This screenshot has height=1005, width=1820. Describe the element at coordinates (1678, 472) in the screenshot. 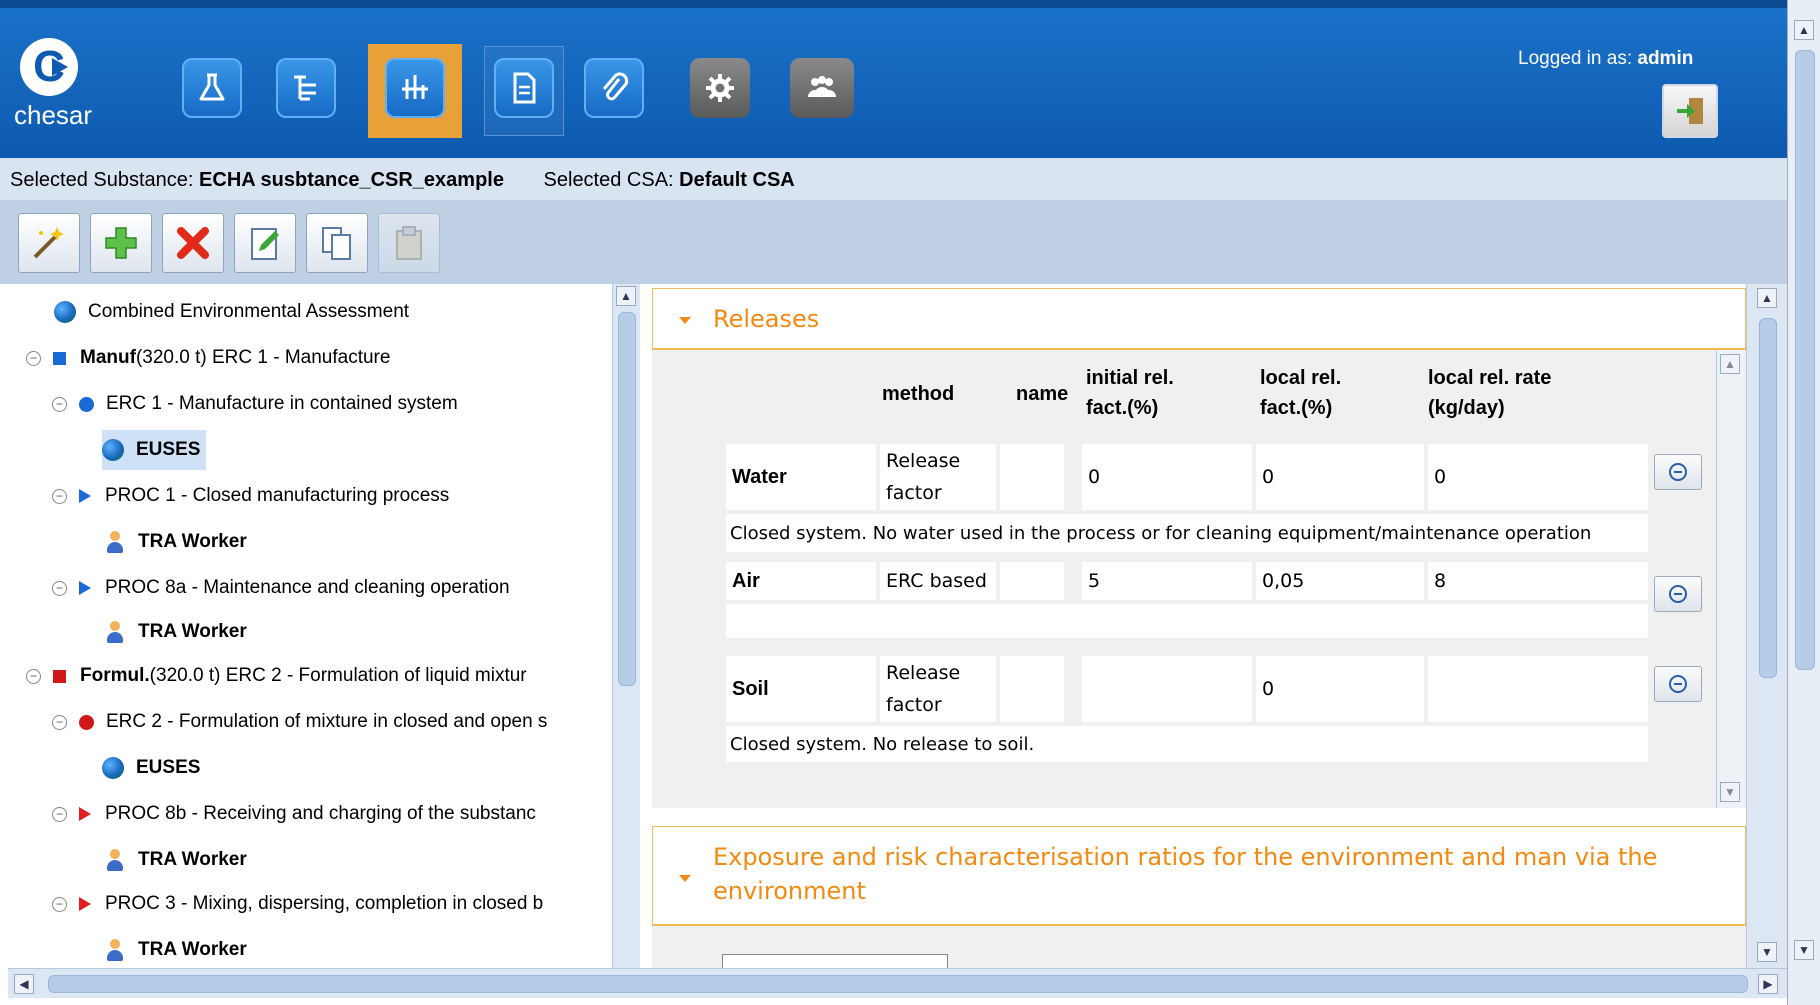

I see `remove-water-button` at that location.